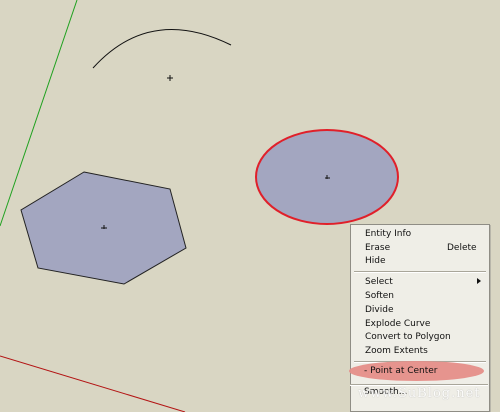 This screenshot has height=412, width=500. Describe the element at coordinates (479, 281) in the screenshot. I see `submenu-arrow-icon` at that location.